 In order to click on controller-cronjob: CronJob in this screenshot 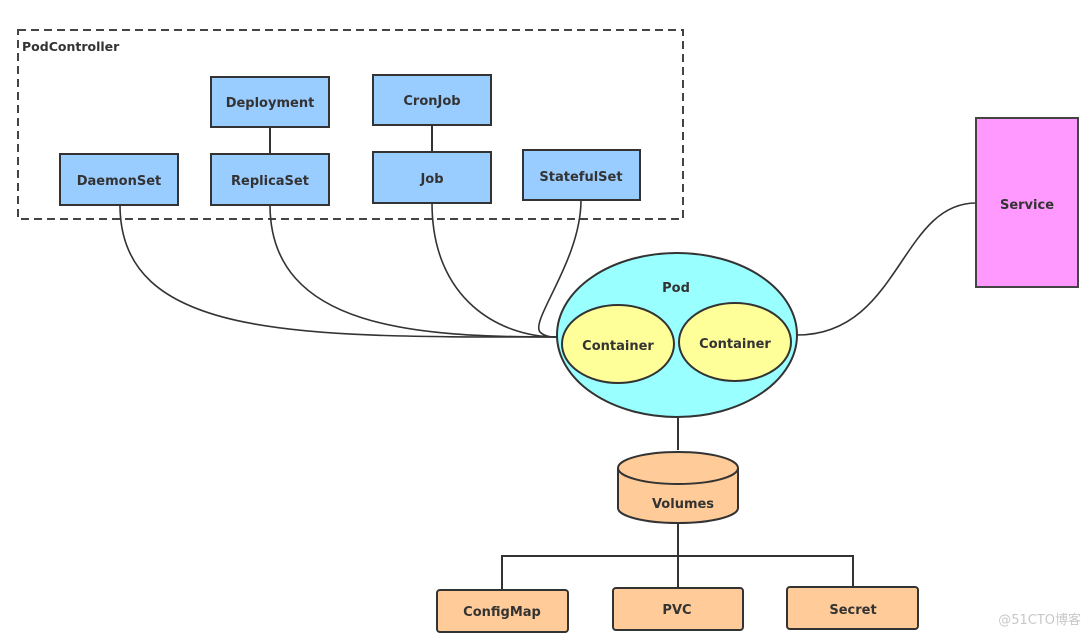, I will do `click(432, 100)`.